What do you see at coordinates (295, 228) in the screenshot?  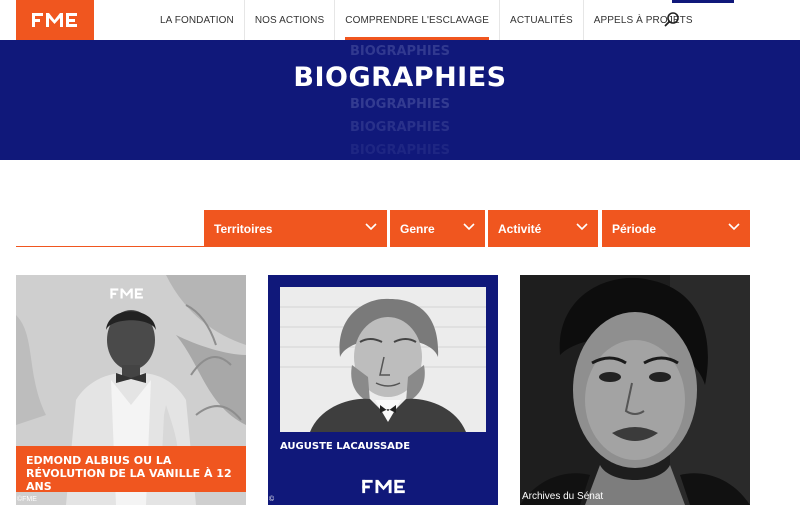 I see `filter-territoires: Territoires` at bounding box center [295, 228].